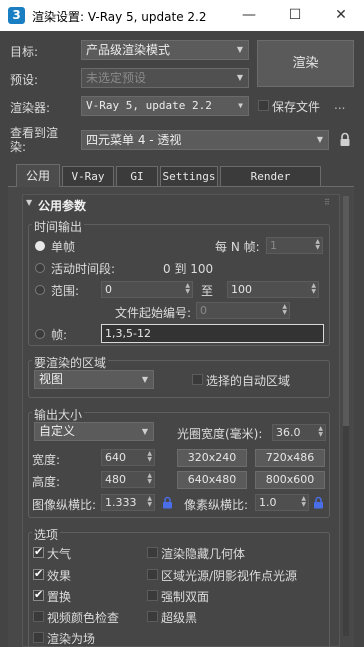  Describe the element at coordinates (119, 17) in the screenshot. I see `window-title: 渲染设置: V-Ray 5, update 2.2` at that location.